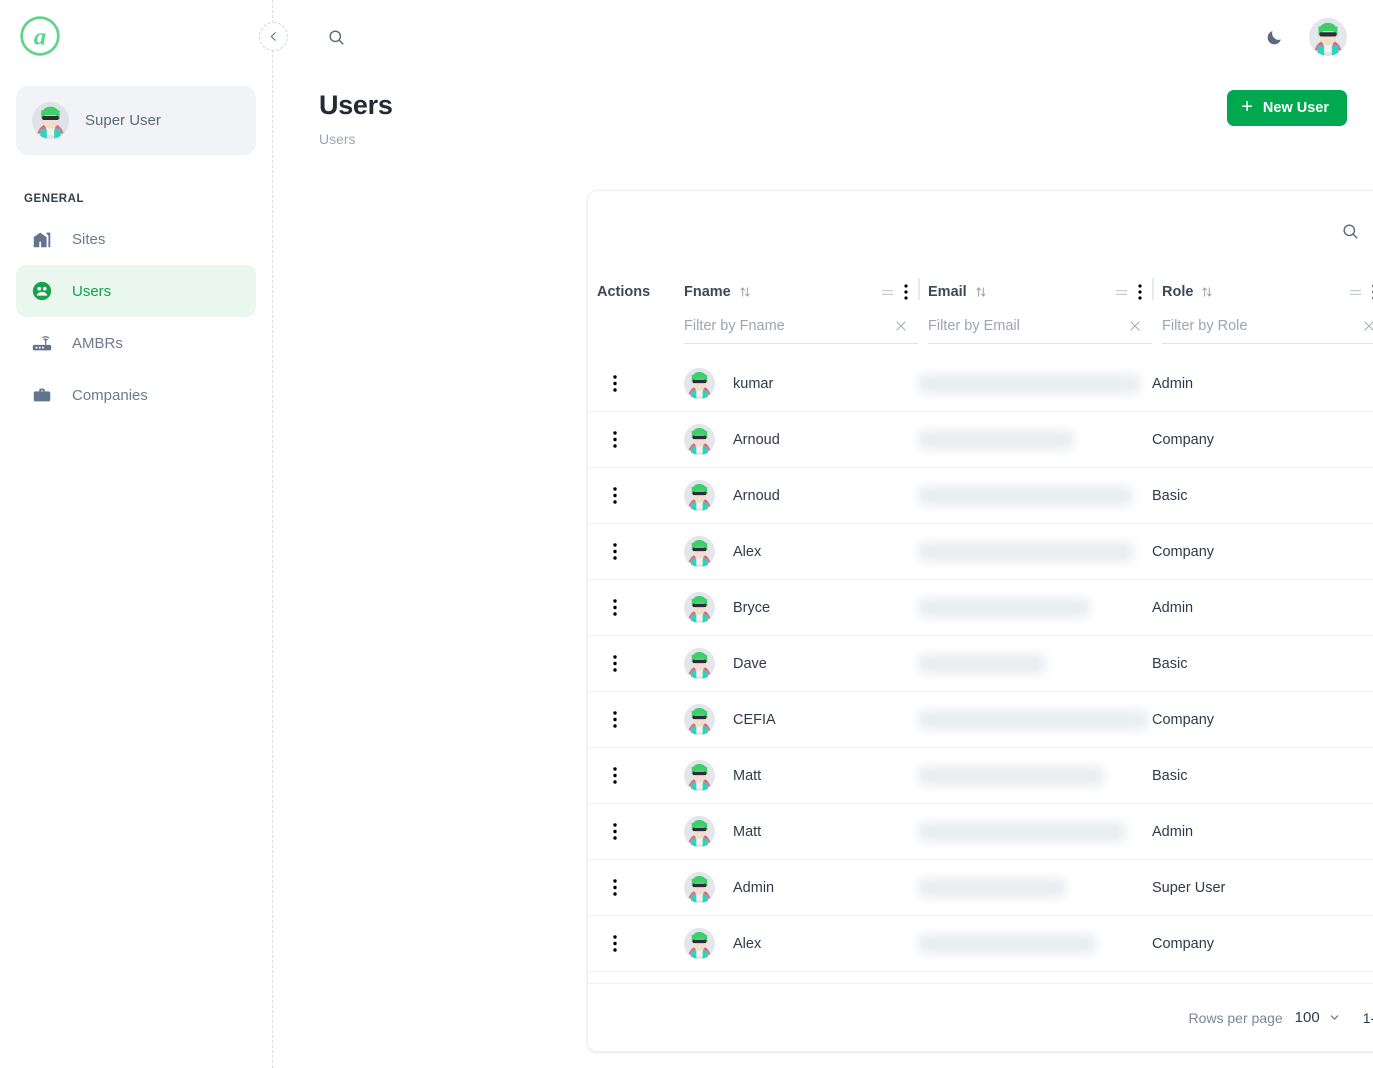  Describe the element at coordinates (136, 343) in the screenshot. I see `sidebar-item-ambrs: AMBRs` at that location.